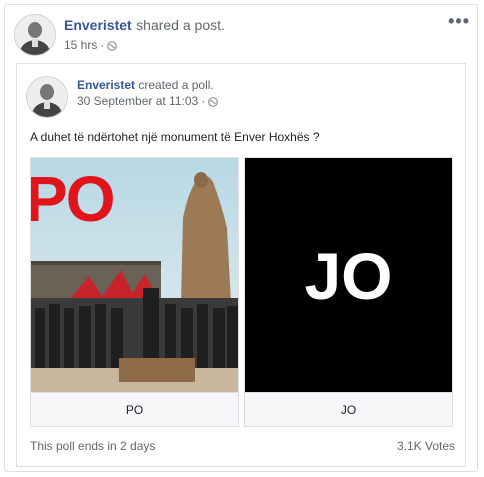 This screenshot has width=484, height=477. Describe the element at coordinates (348, 409) in the screenshot. I see `poll-option-jo-label: JO` at that location.